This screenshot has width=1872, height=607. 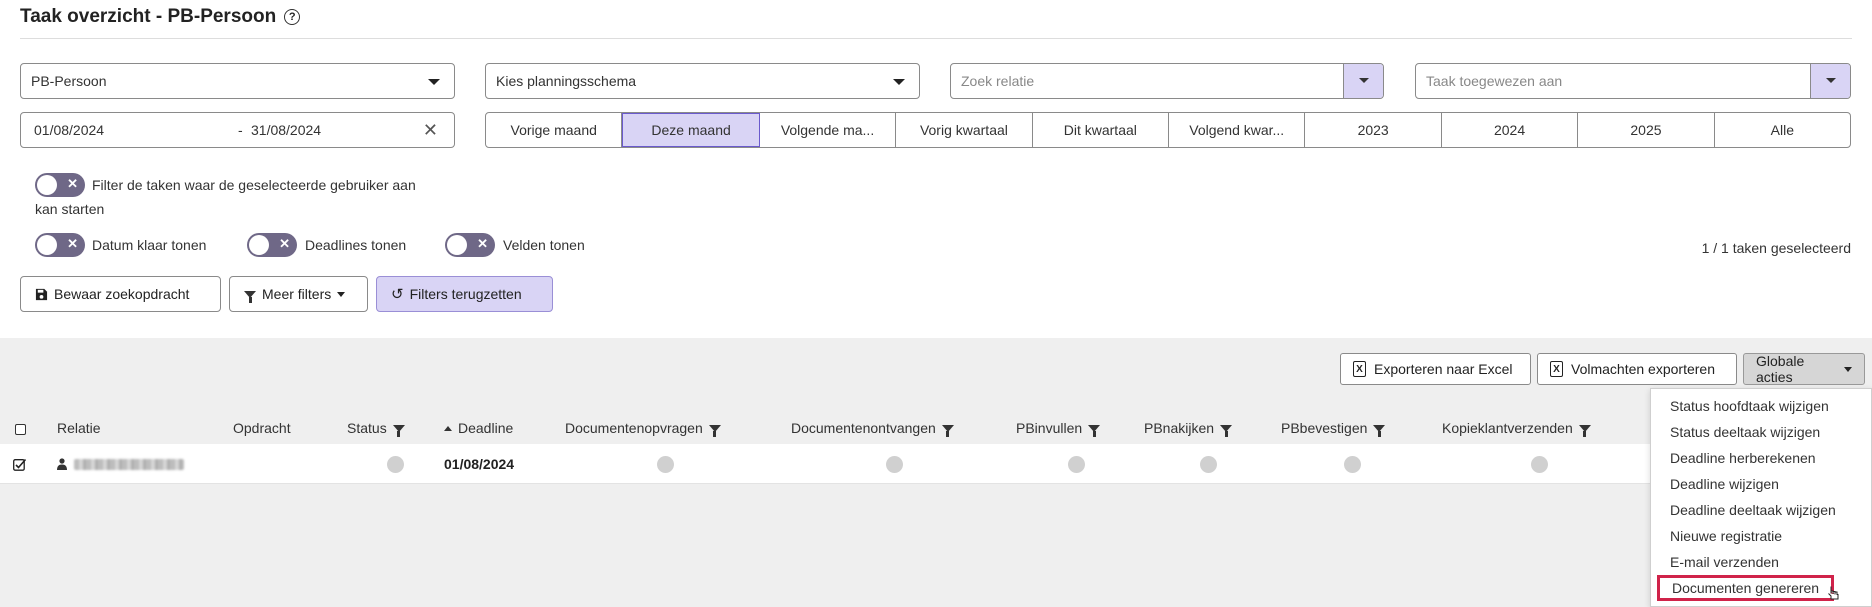 What do you see at coordinates (1745, 432) in the screenshot?
I see `menu-item-status-deeltaak: Status deeltaak wijzigen` at bounding box center [1745, 432].